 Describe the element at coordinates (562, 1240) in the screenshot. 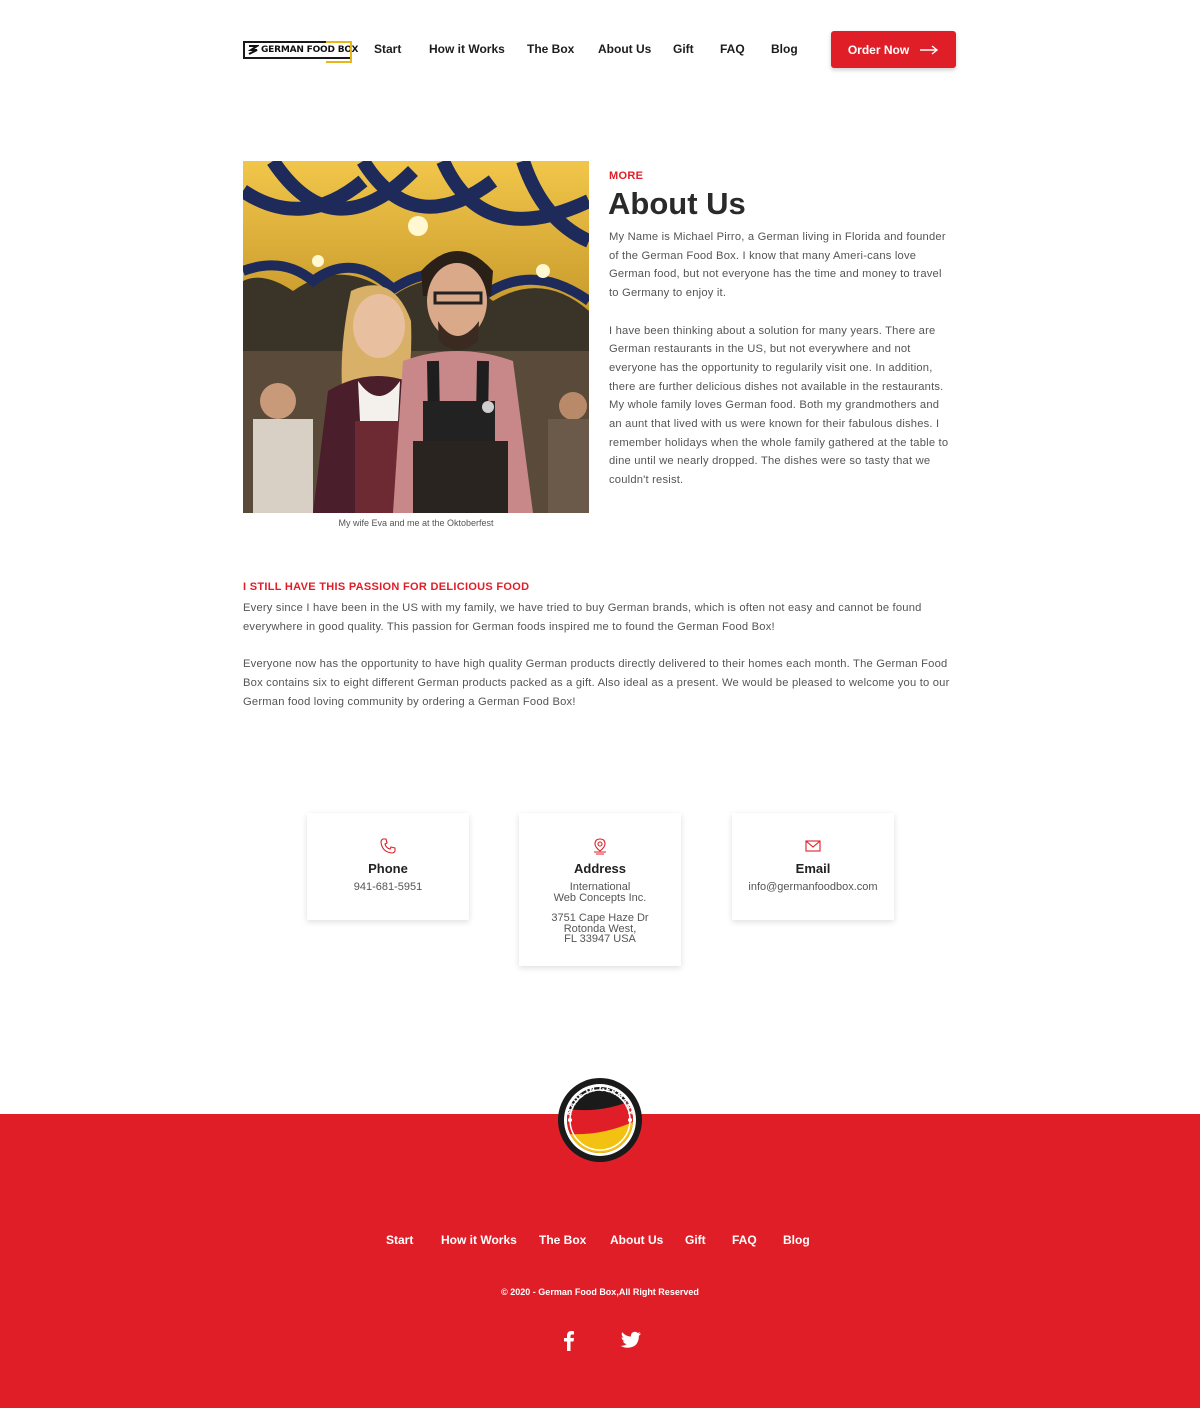

I see `footer-nav-the-box: The Box` at that location.